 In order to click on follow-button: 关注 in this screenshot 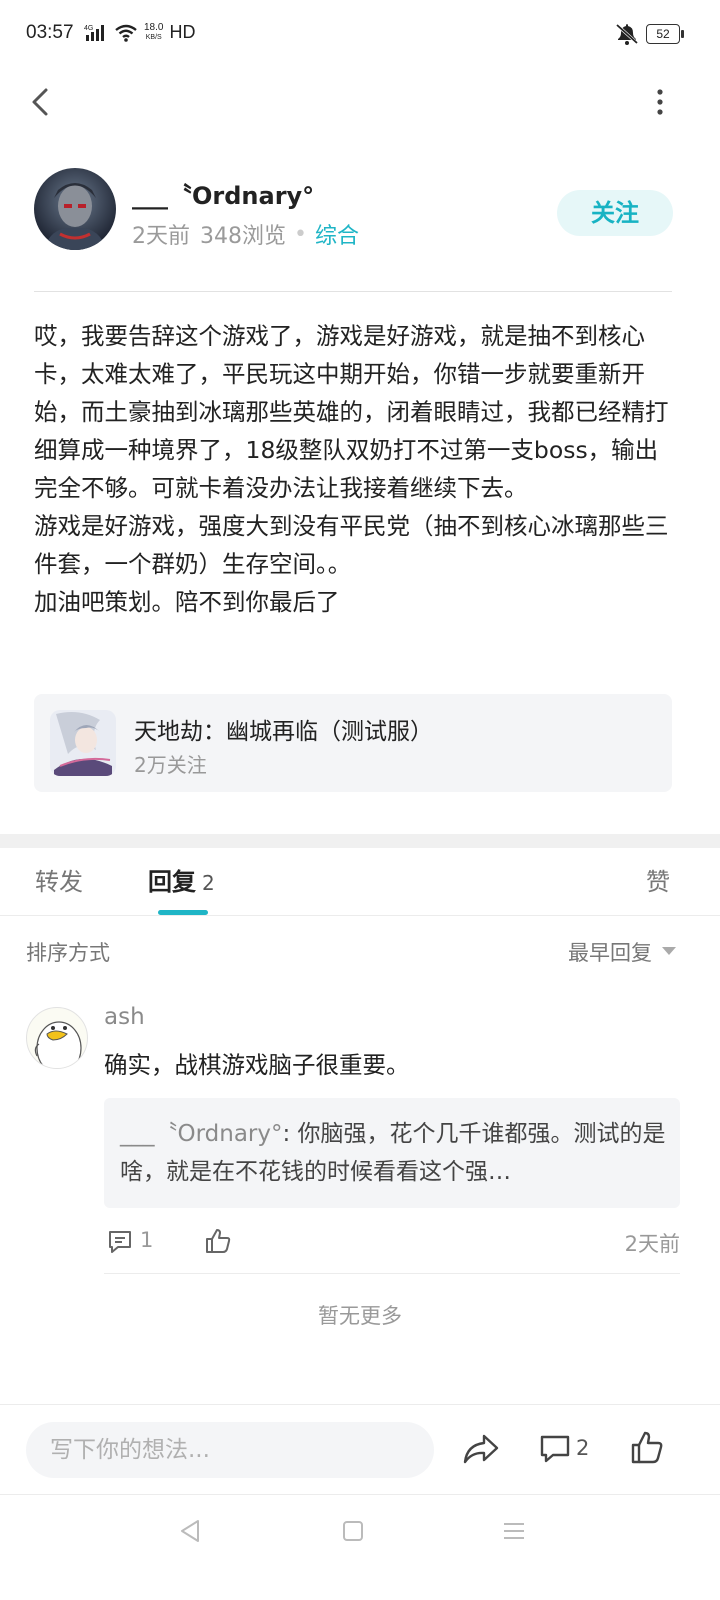, I will do `click(615, 213)`.